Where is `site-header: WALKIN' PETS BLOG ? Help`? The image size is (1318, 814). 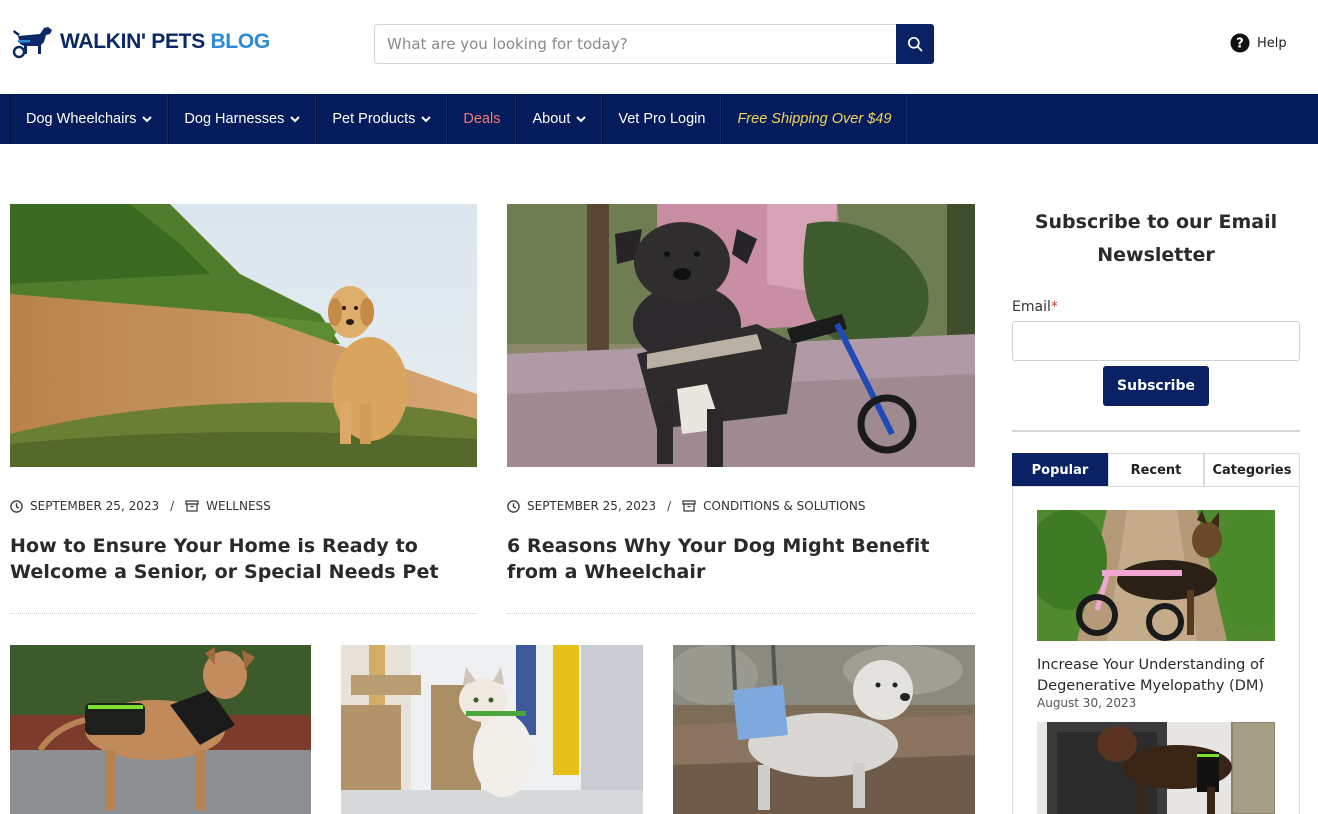 site-header: WALKIN' PETS BLOG ? Help is located at coordinates (659, 47).